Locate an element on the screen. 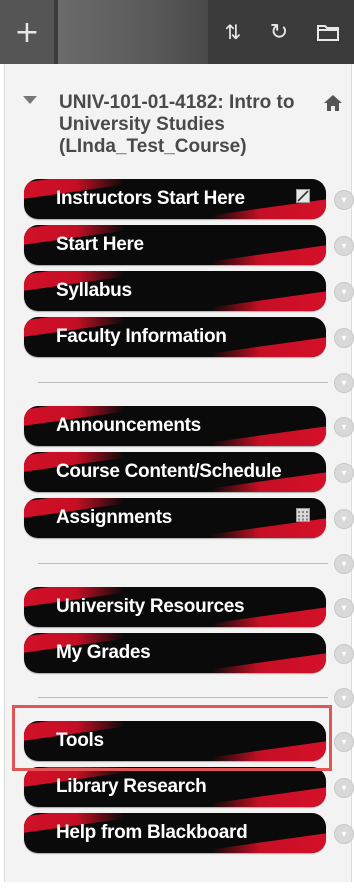 The width and height of the screenshot is (354, 894). nav-item-instructors-start-here: Instructors Start Here is located at coordinates (175, 199).